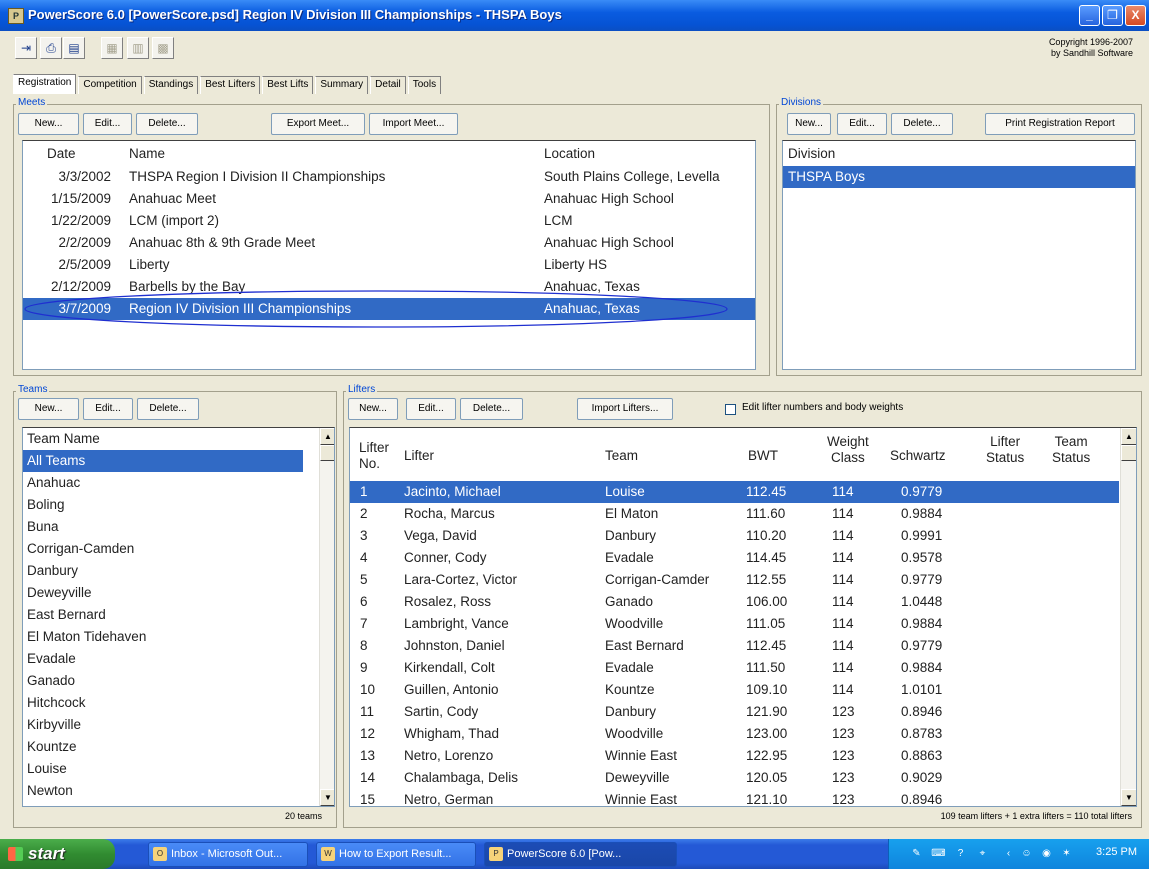 The height and width of the screenshot is (869, 1149). What do you see at coordinates (230, 85) in the screenshot?
I see `tab-best-lifters: Best Lifters` at bounding box center [230, 85].